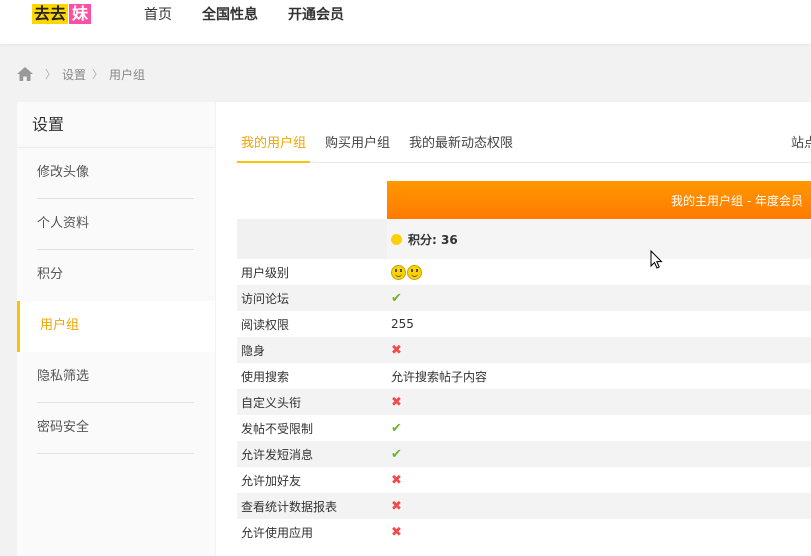 This screenshot has height=556, width=811. I want to click on table-row: 允许加好友 ✖, so click(524, 480).